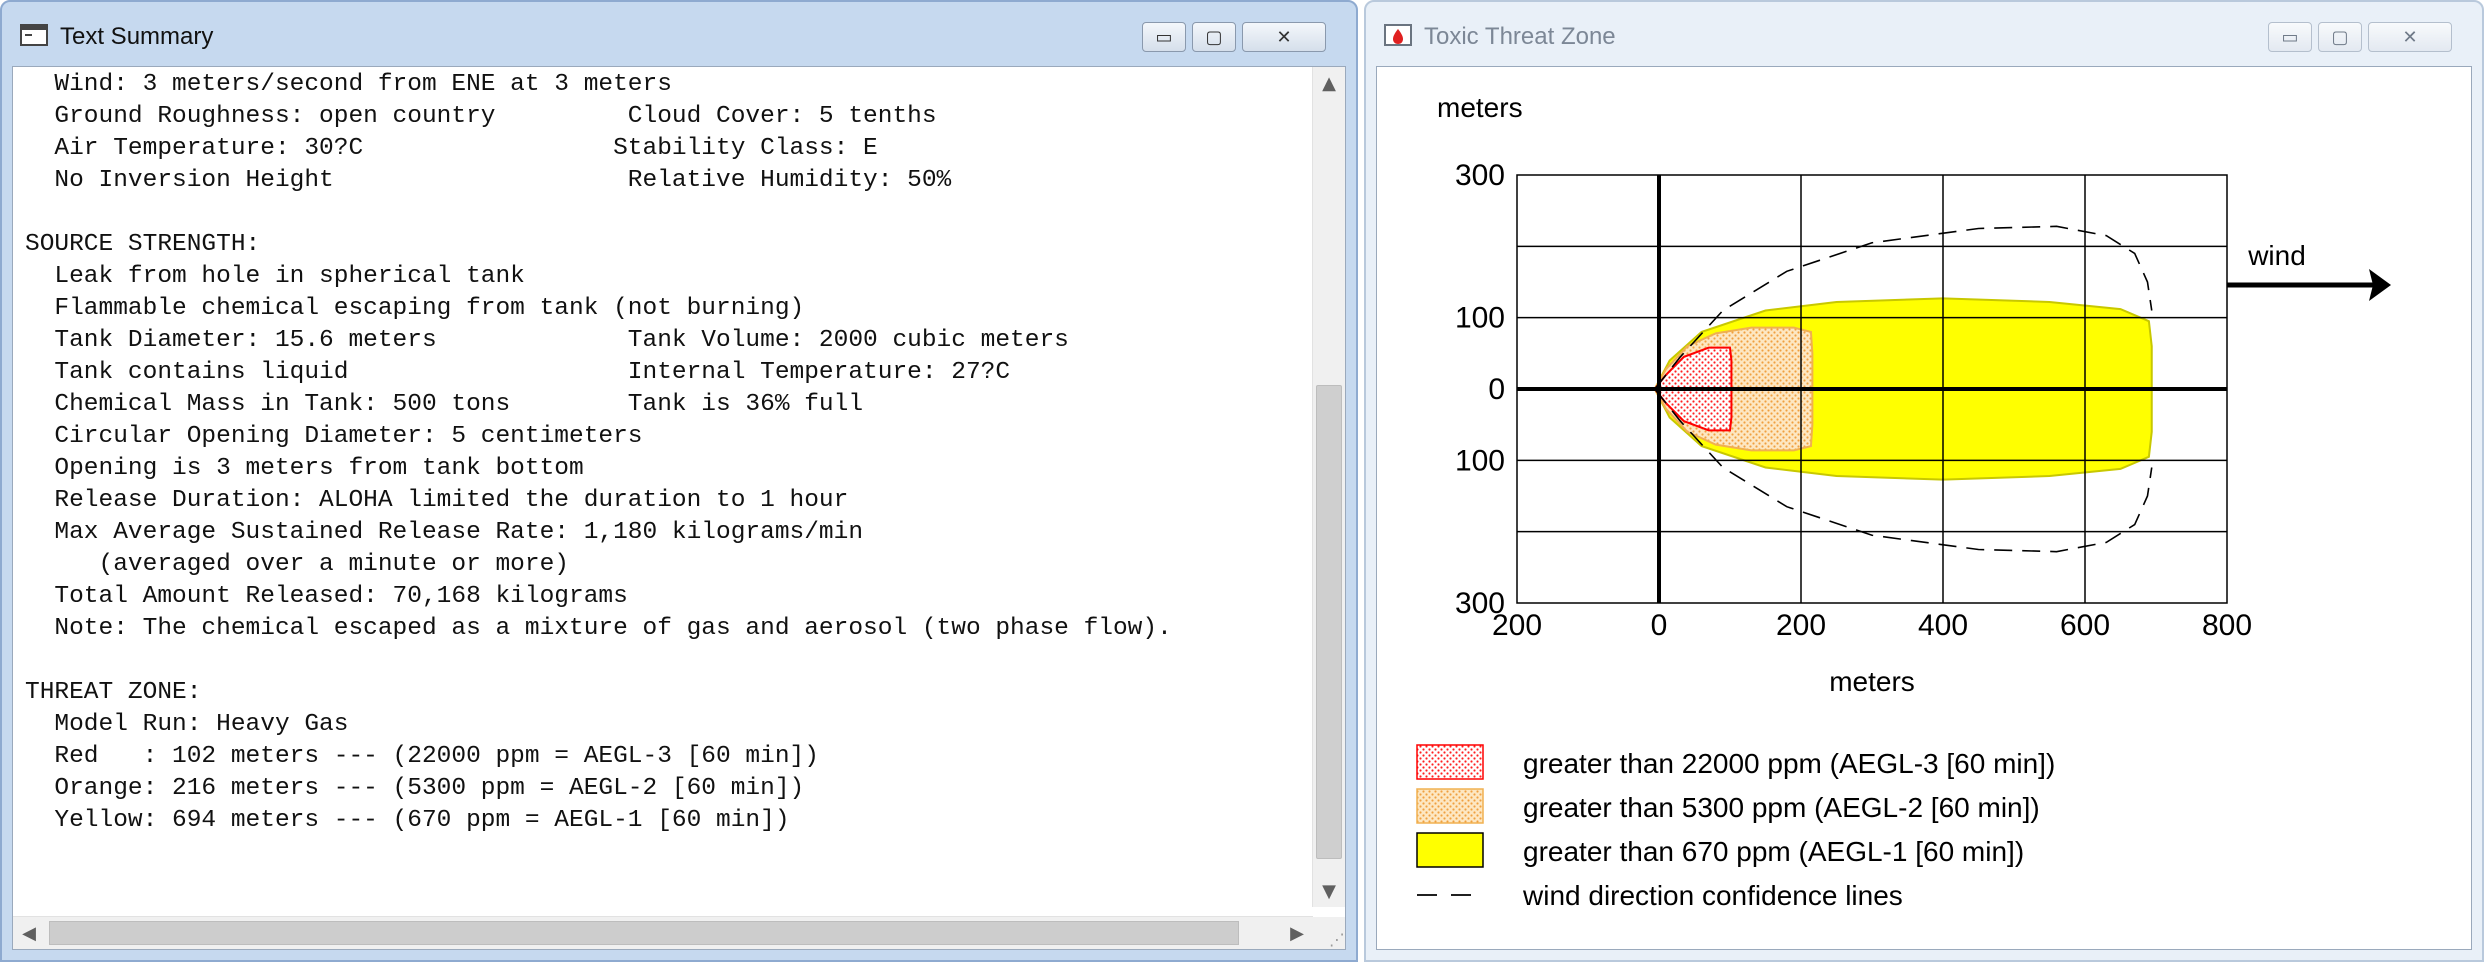  I want to click on x-tick-label: 600, so click(2085, 625).